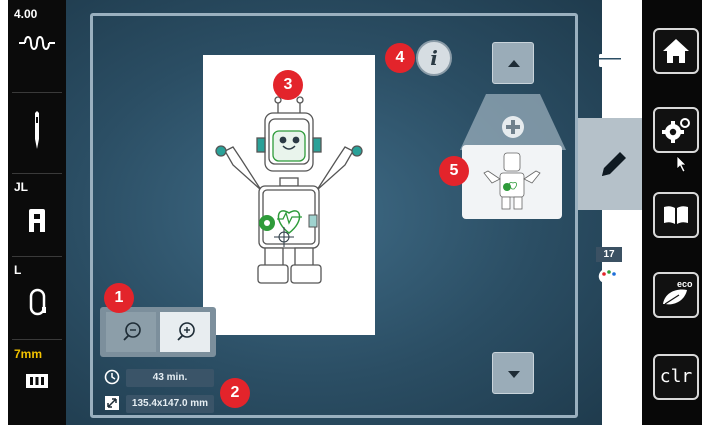  I want to click on design-preview-thumbnail, so click(512, 182).